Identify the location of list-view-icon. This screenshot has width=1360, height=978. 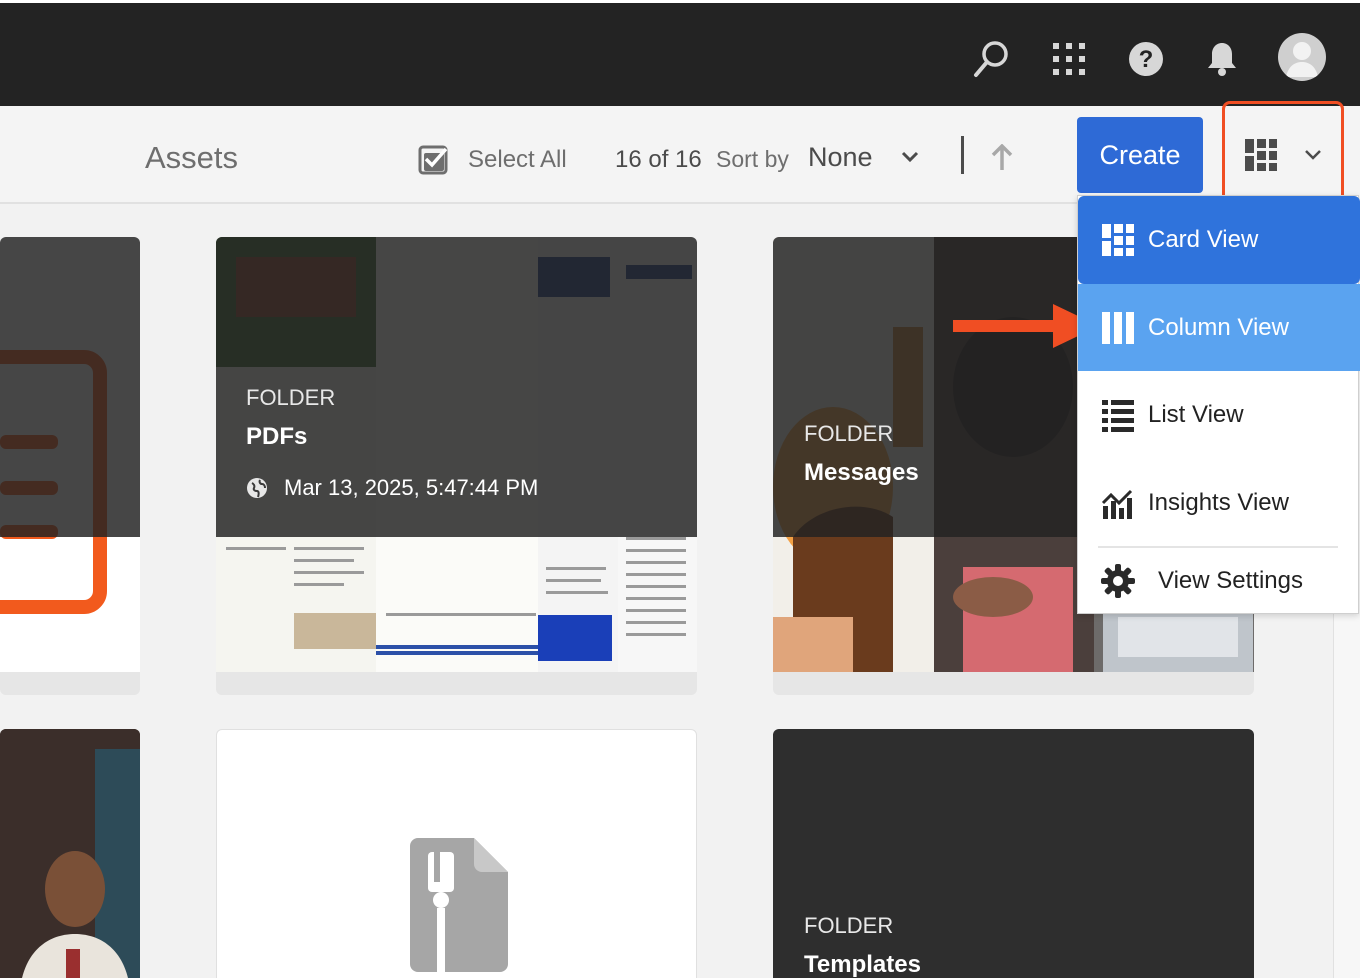
(1118, 416).